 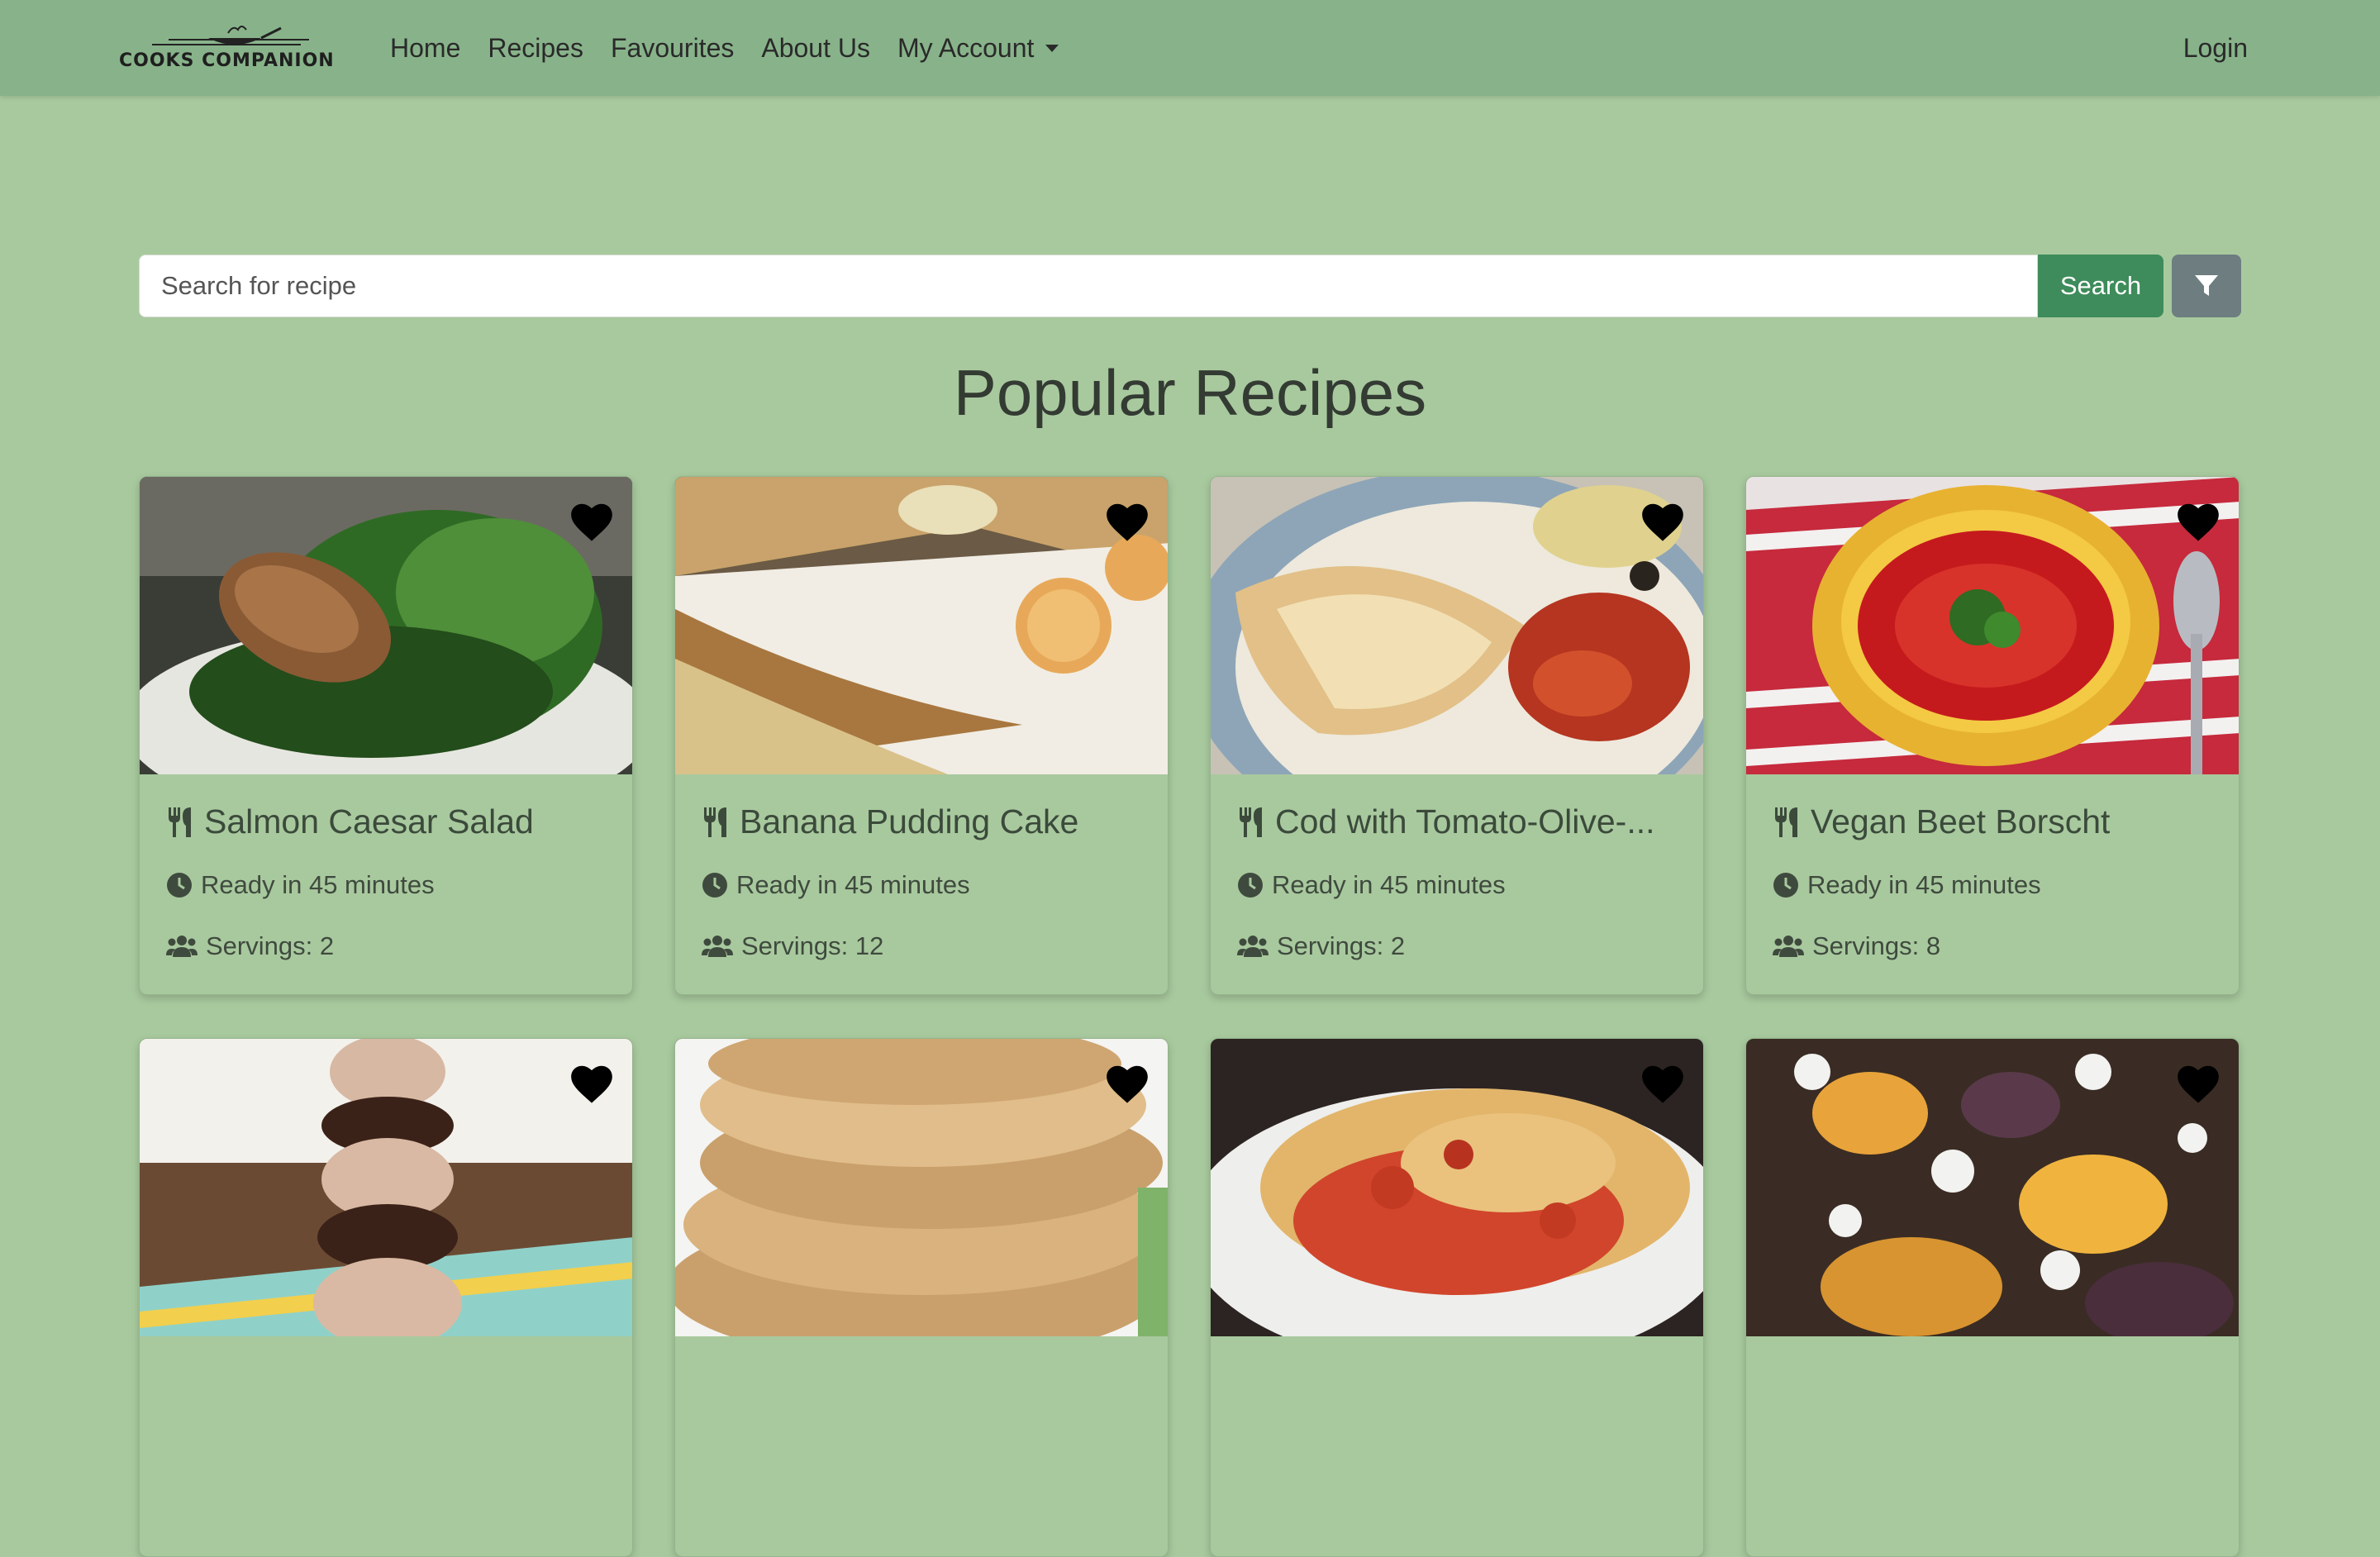 I want to click on filter-button, so click(x=2206, y=286).